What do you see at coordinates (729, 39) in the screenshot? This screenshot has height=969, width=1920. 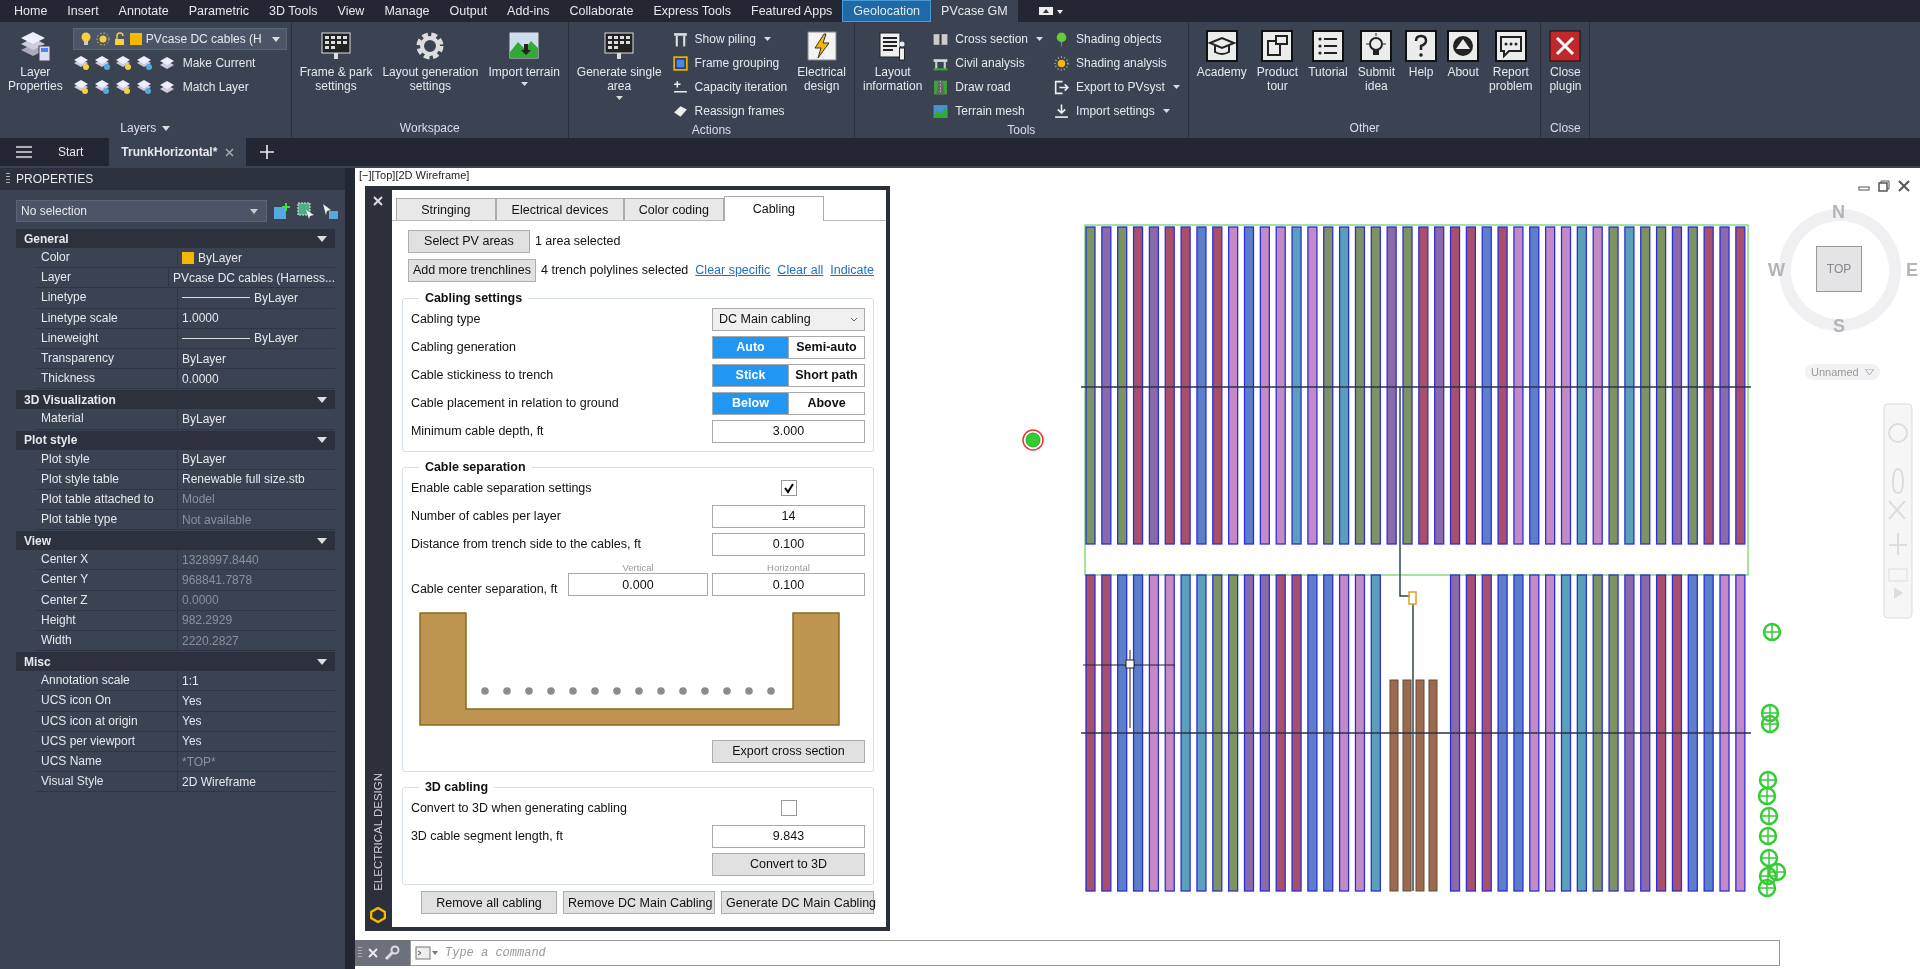 I see `ribbon-button: Show piling` at bounding box center [729, 39].